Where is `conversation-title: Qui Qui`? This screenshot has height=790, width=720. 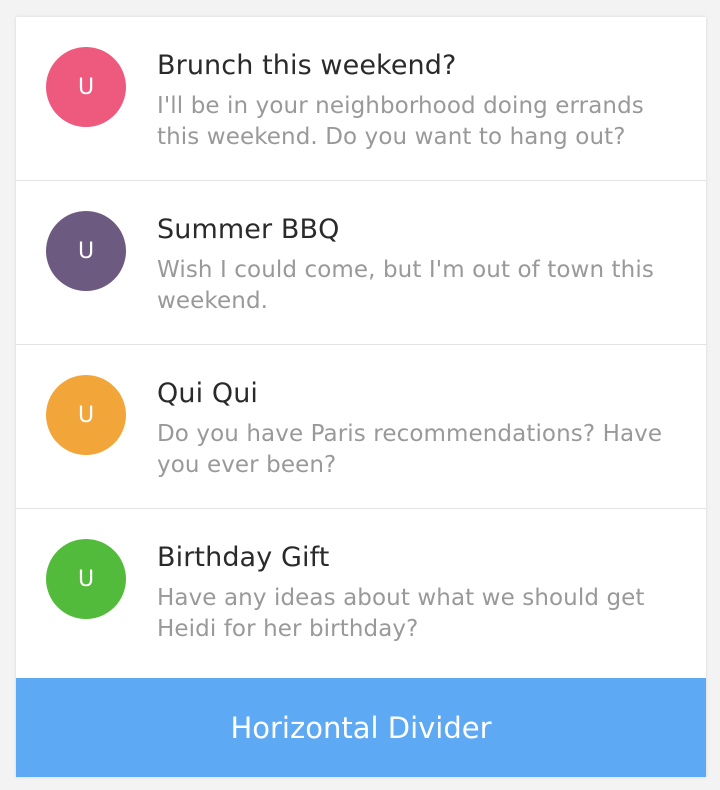 conversation-title: Qui Qui is located at coordinates (208, 393).